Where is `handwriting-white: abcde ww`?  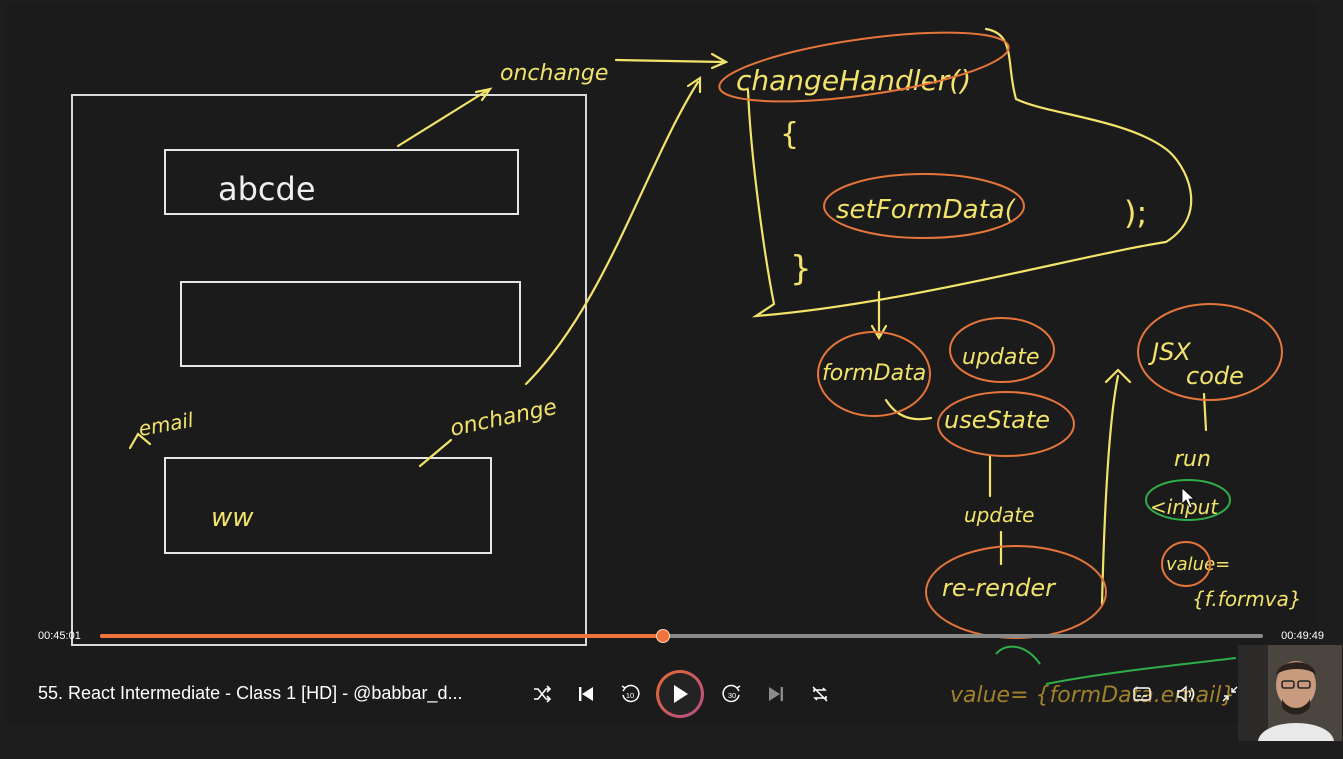
handwriting-white: abcde ww is located at coordinates (263, 351).